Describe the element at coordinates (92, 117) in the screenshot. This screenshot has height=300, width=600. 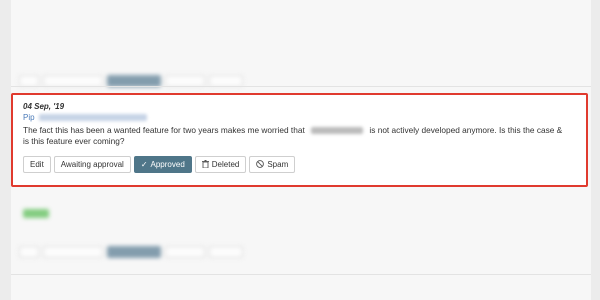
I see `author-email-redacted` at that location.